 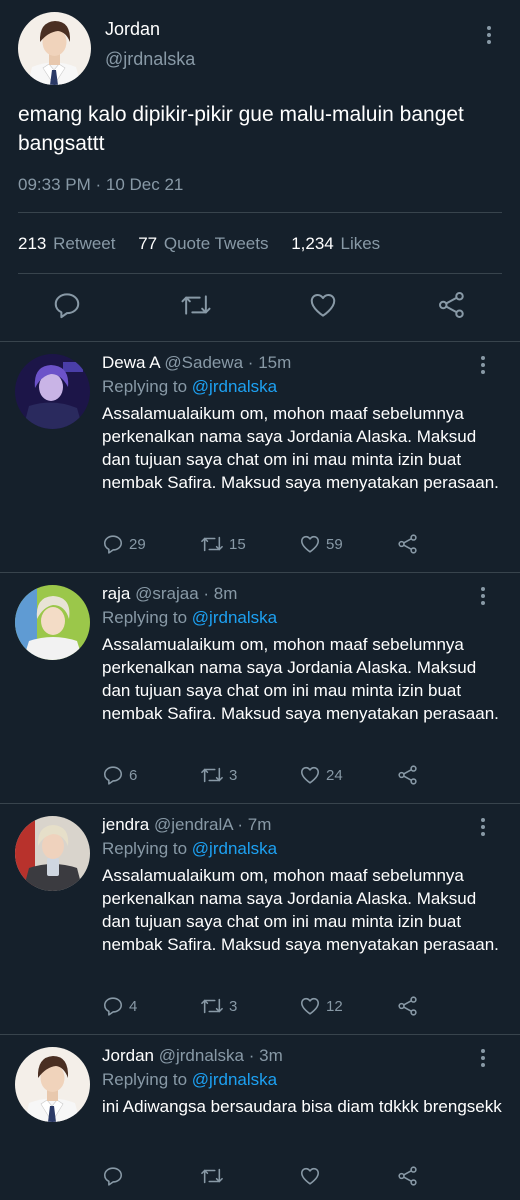 What do you see at coordinates (128, 1055) in the screenshot?
I see `reply-author-name: Jordan` at bounding box center [128, 1055].